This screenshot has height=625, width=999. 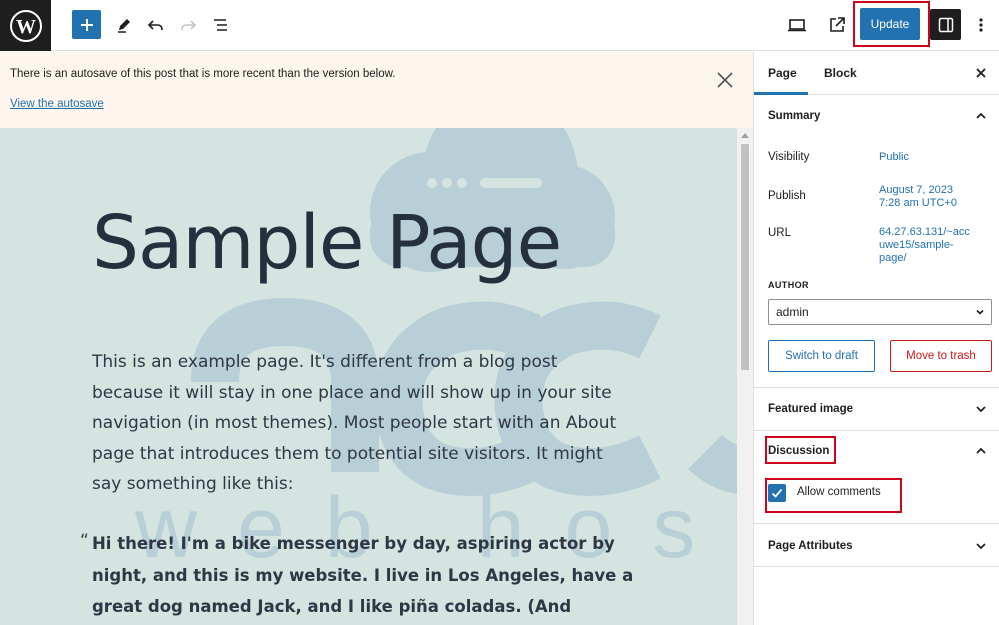 What do you see at coordinates (941, 356) in the screenshot?
I see `move-to-trash-button: Move to trash` at bounding box center [941, 356].